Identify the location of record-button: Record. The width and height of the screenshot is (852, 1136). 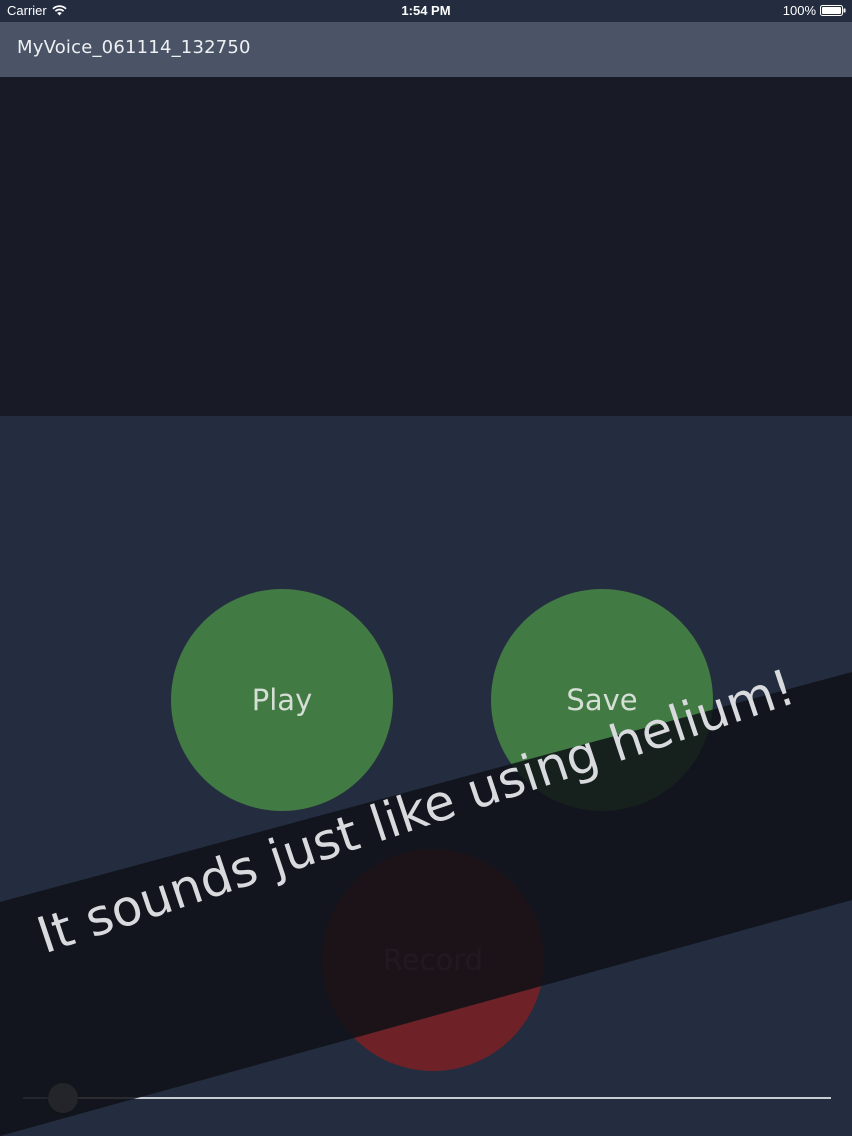
(433, 960).